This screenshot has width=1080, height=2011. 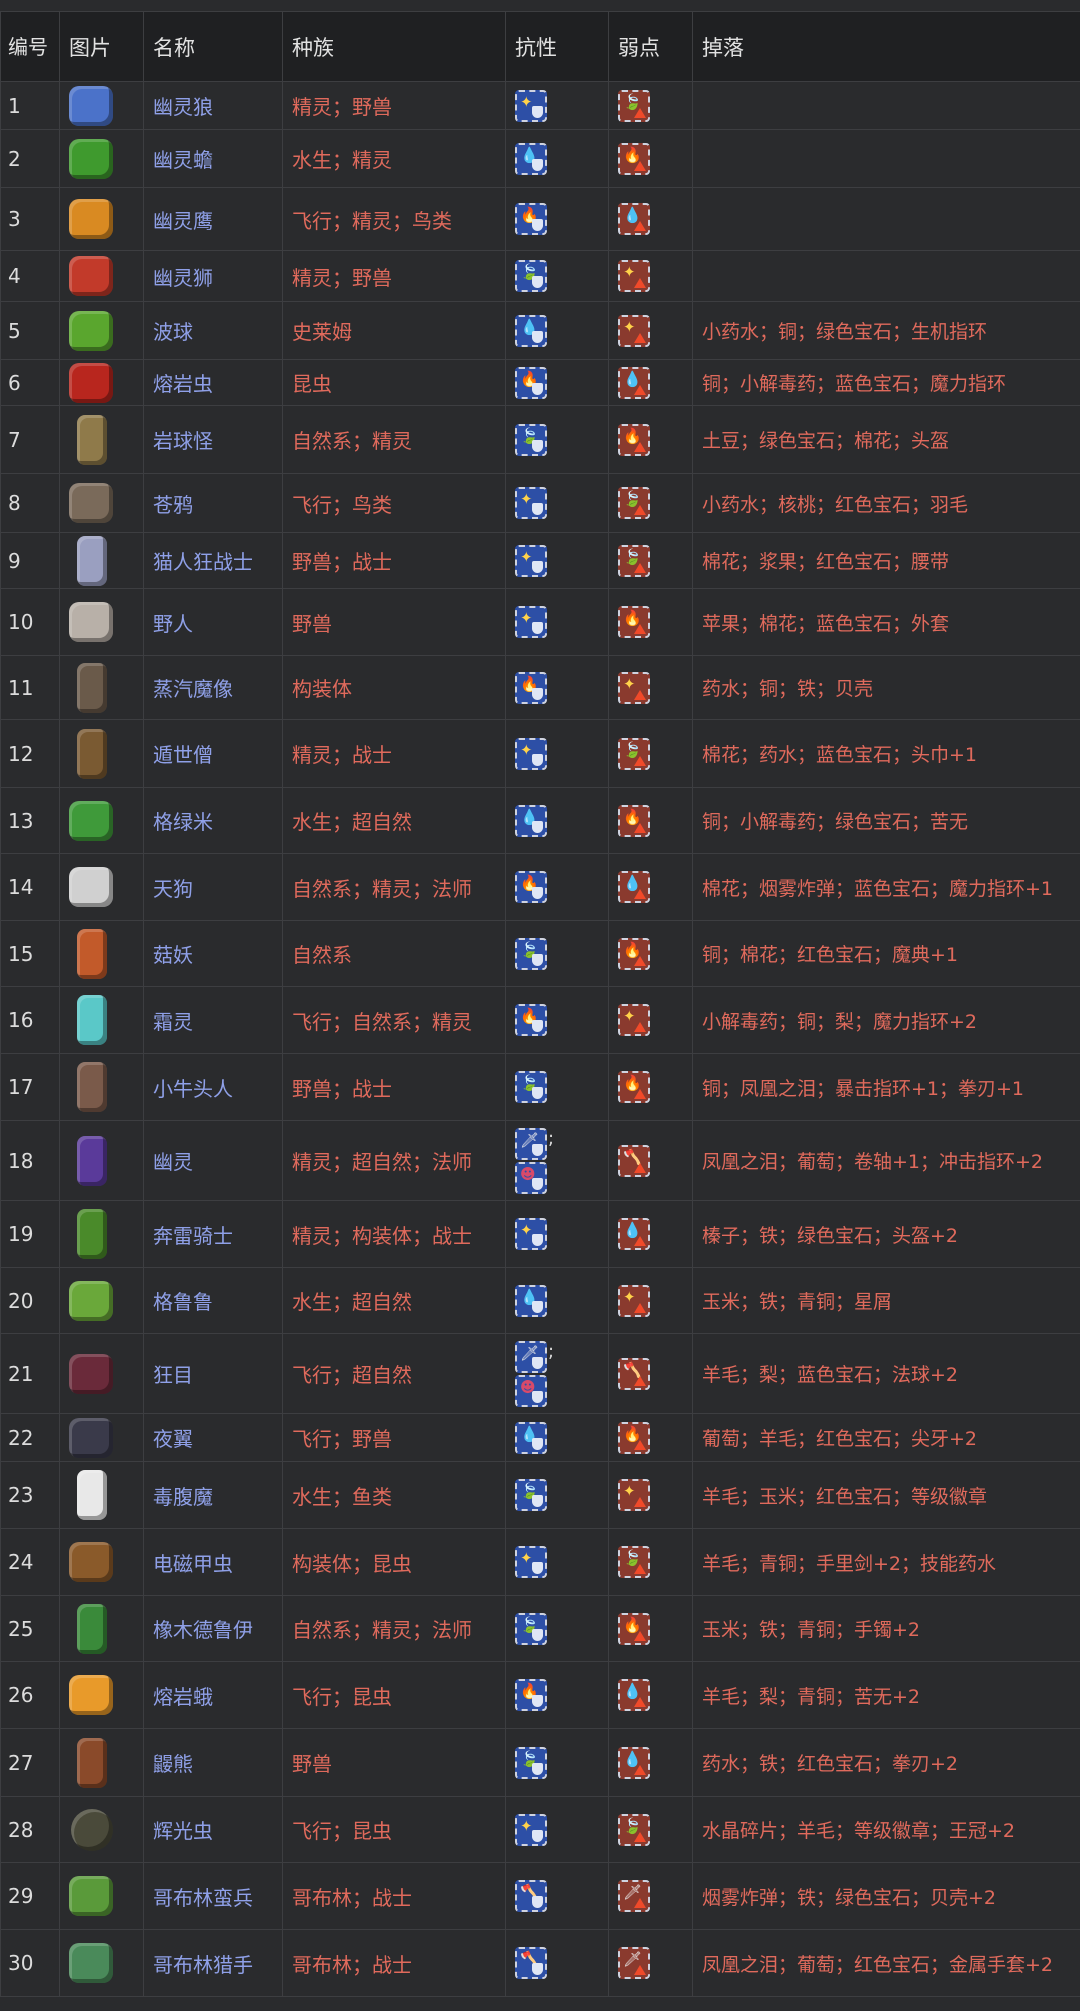 I want to click on creature-drops: 玉米；铁；青铜；星屑, so click(x=886, y=1301).